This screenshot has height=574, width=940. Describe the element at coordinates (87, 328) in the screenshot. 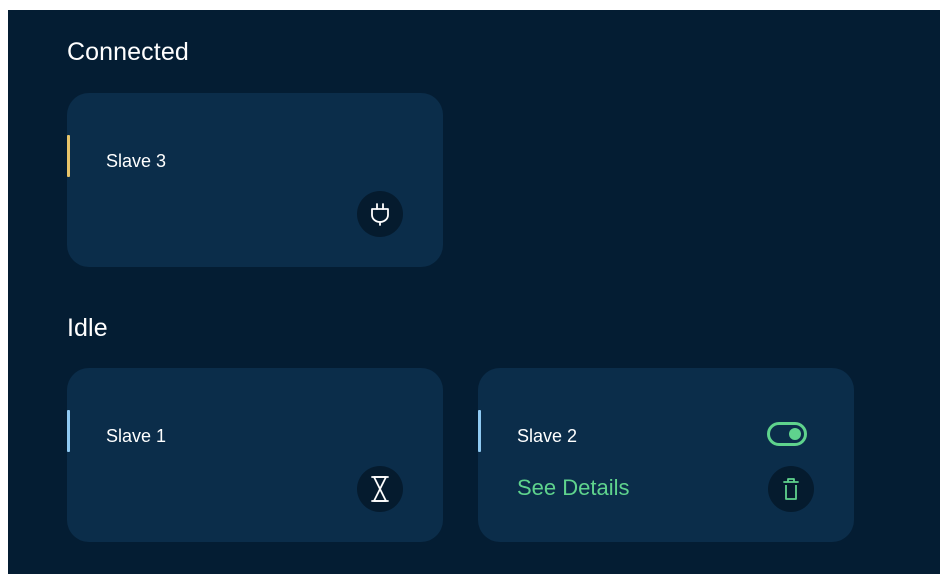

I see `section-title-idle: Idle` at that location.